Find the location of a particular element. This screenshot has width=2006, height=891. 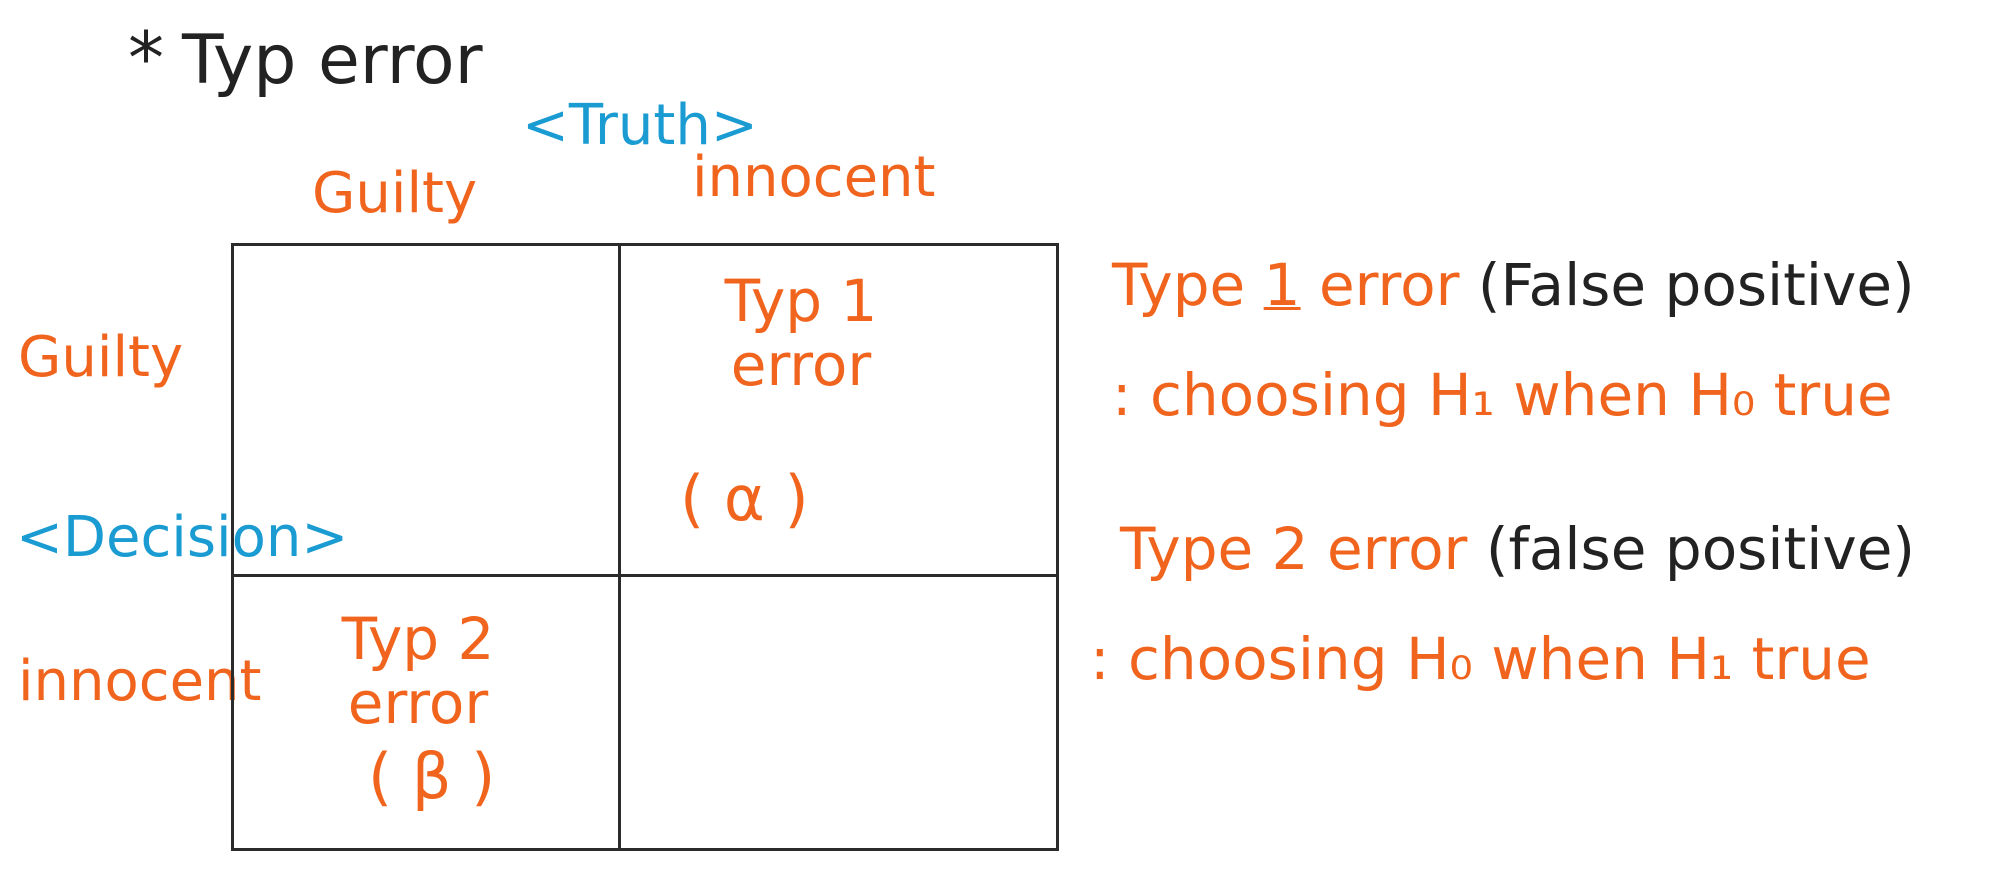

type1-heading: Type 1 error (False positive) is located at coordinates (1513, 285).